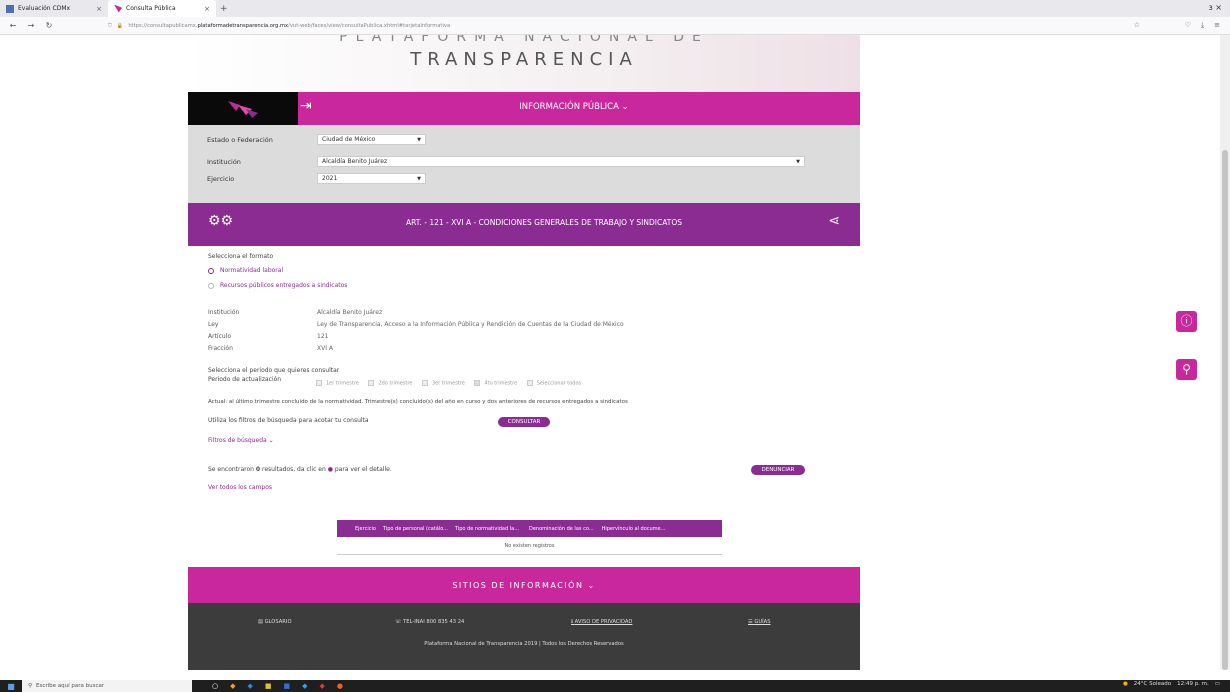 The image size is (1230, 692). Describe the element at coordinates (561, 161) in the screenshot. I see `institucion-select: Alcaldía Benito Juárez ▼` at that location.